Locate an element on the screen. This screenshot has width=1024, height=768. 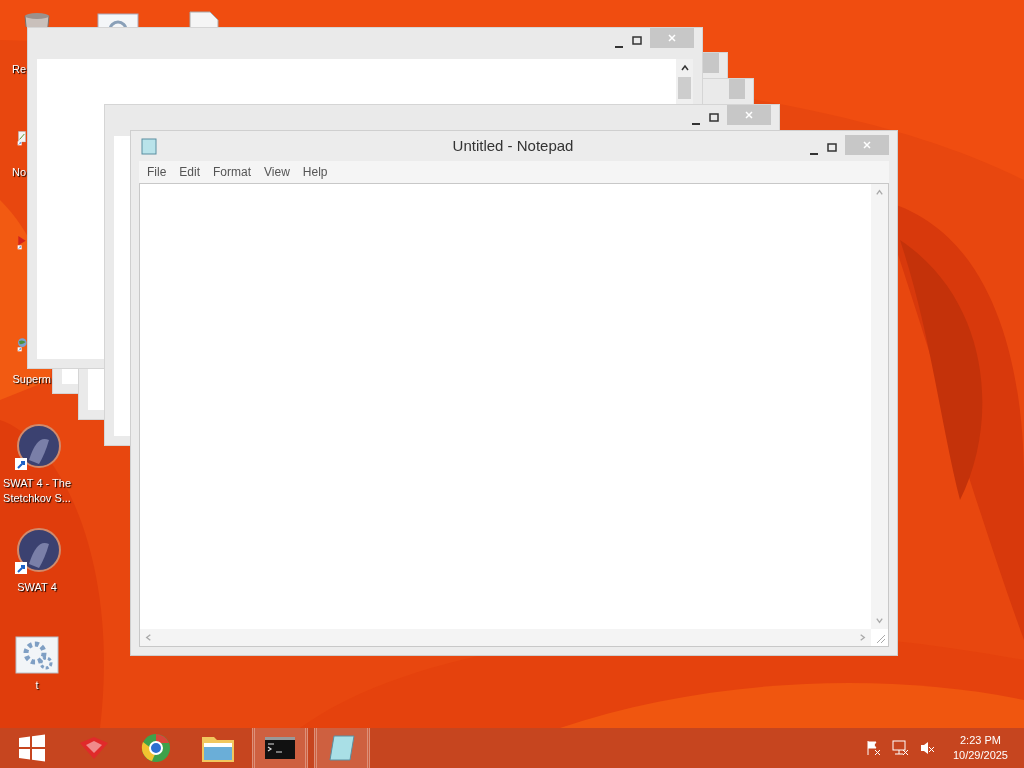
window-title: Untitled - Notepad is located at coordinates (513, 145).